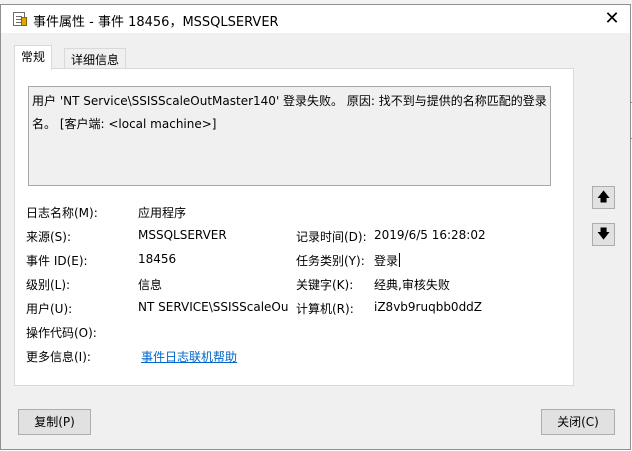  What do you see at coordinates (33, 57) in the screenshot?
I see `tab-general: 常规` at bounding box center [33, 57].